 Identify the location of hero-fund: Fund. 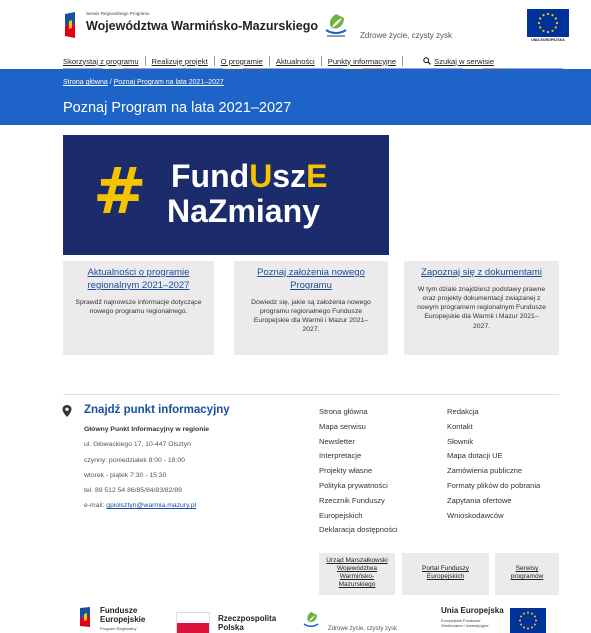
(210, 176).